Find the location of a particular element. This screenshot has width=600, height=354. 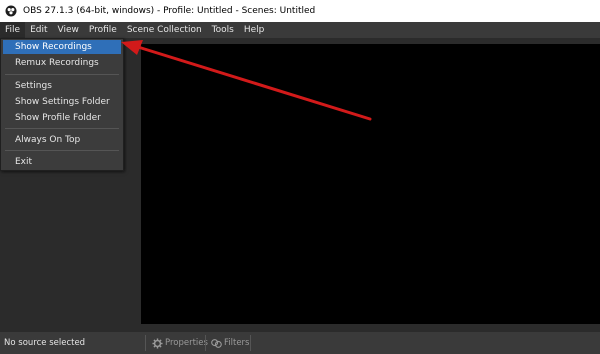

menu-view: View is located at coordinates (68, 30).